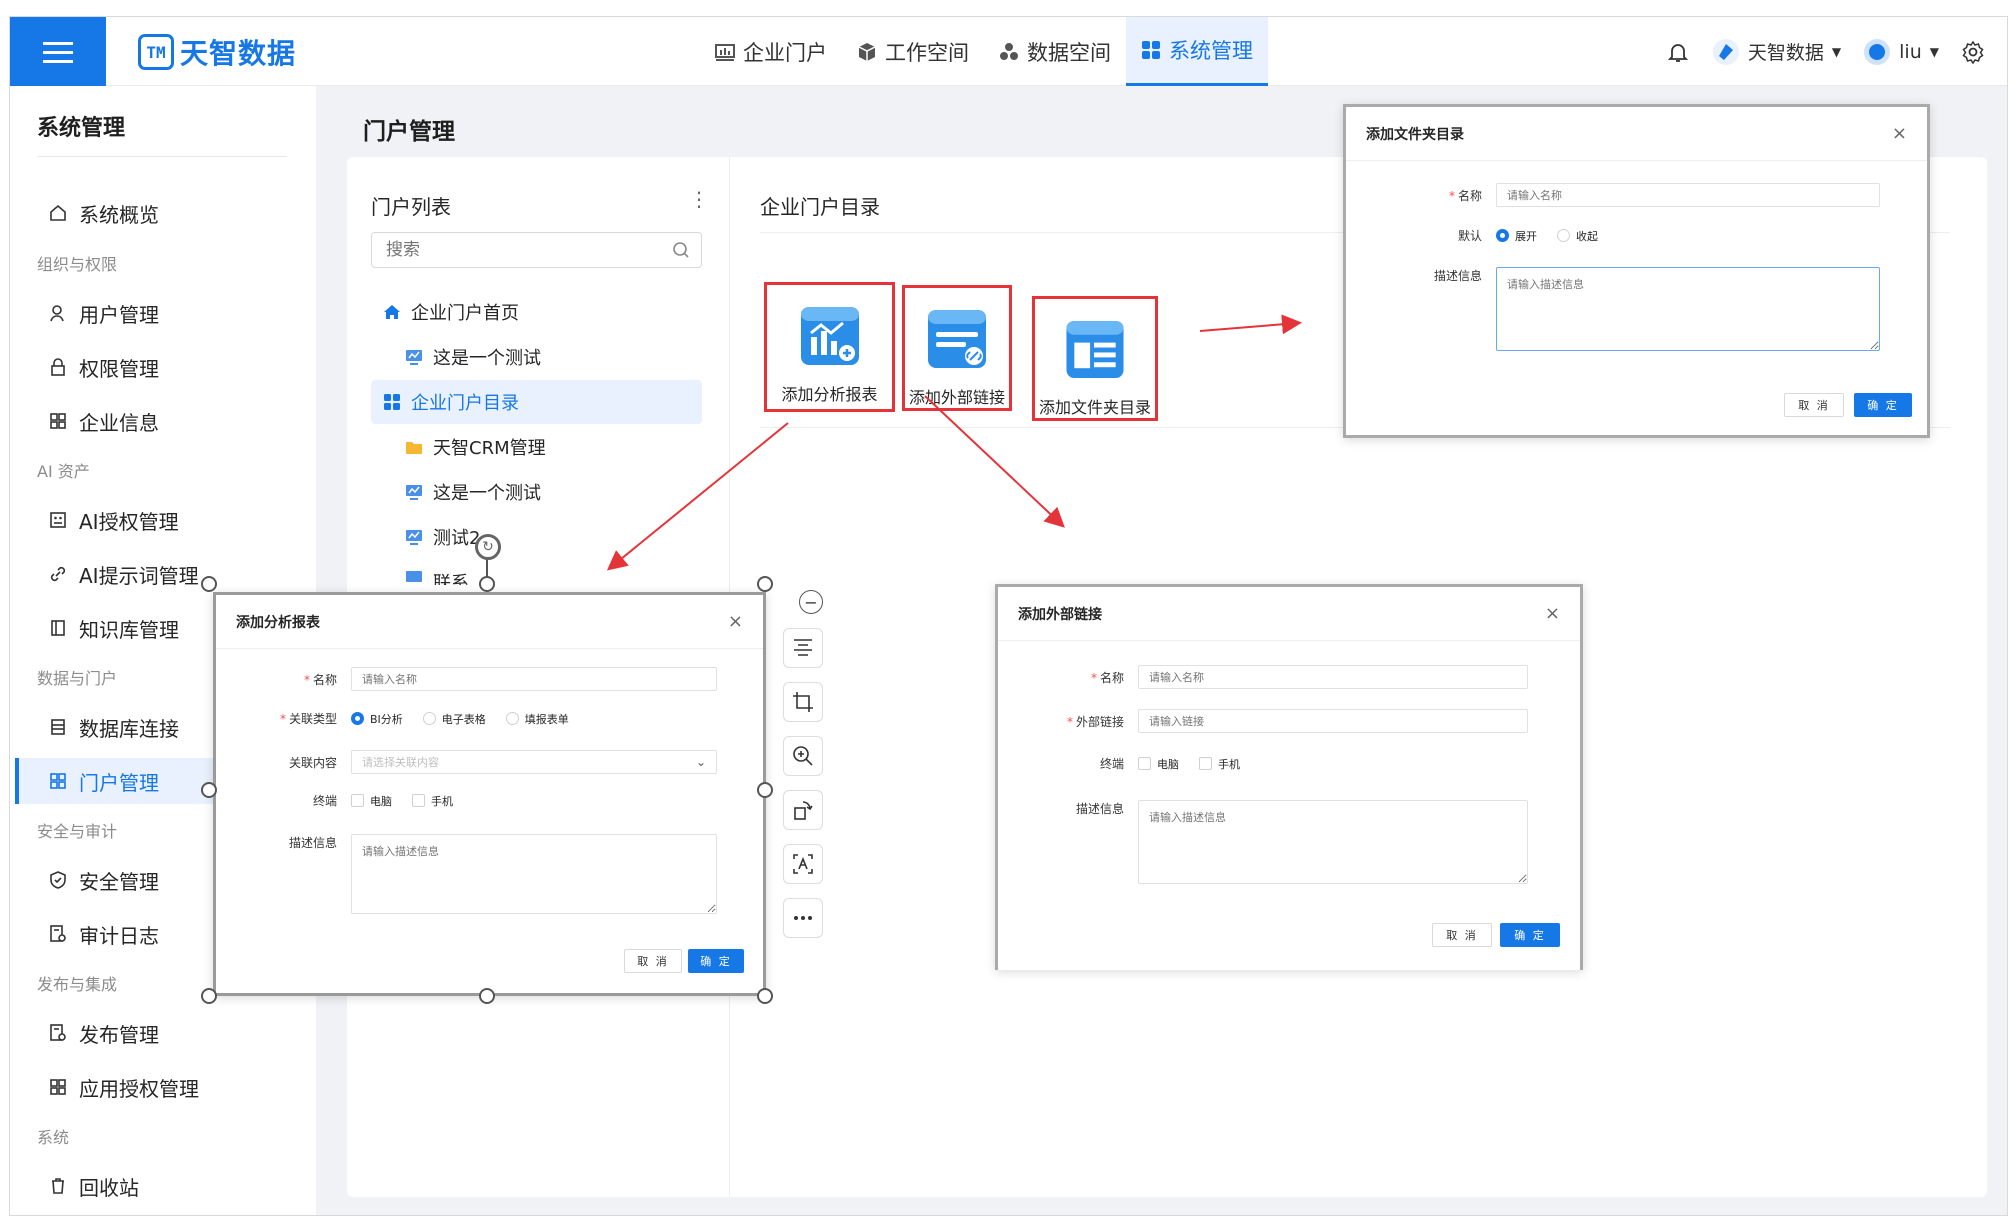 Image resolution: width=2016 pixels, height=1218 pixels. Describe the element at coordinates (475, 447) in the screenshot. I see `tree-item-crm: 天智CRM管理` at that location.